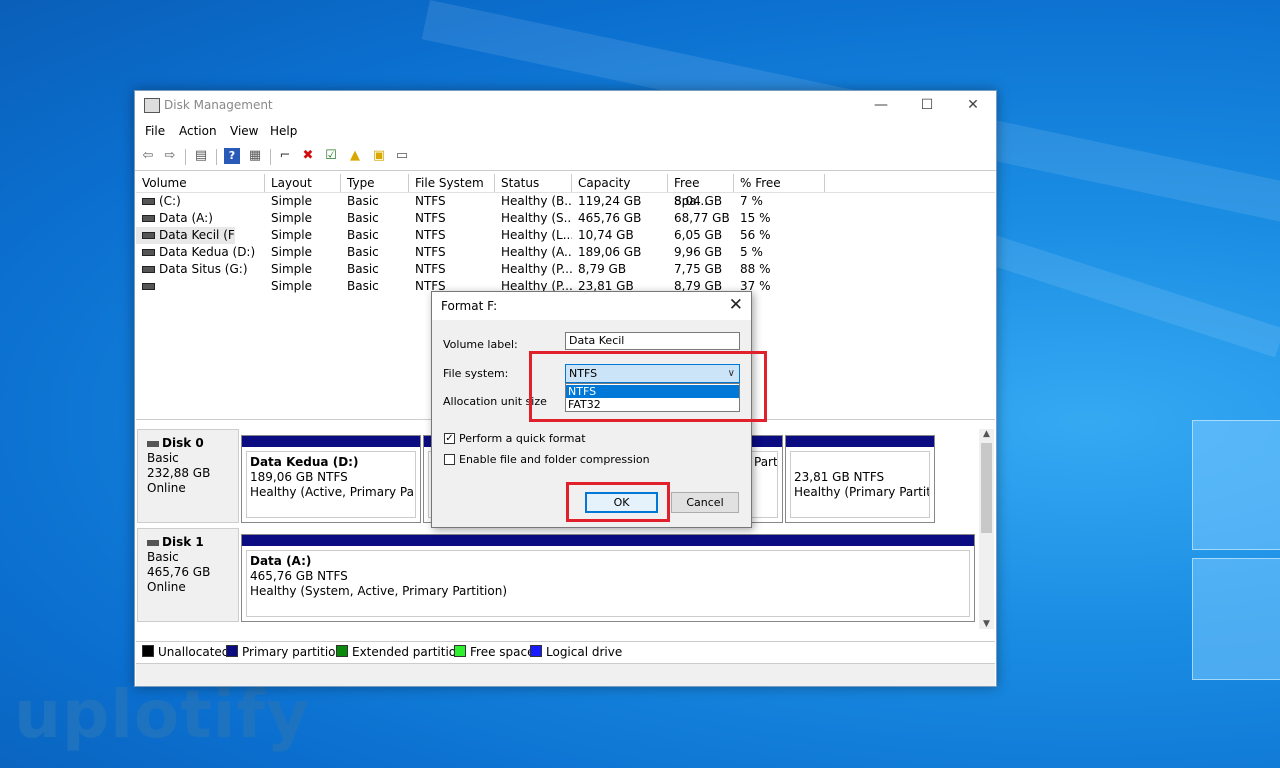  I want to click on disk-pane-scrollbar: ▲ ▼, so click(986, 529).